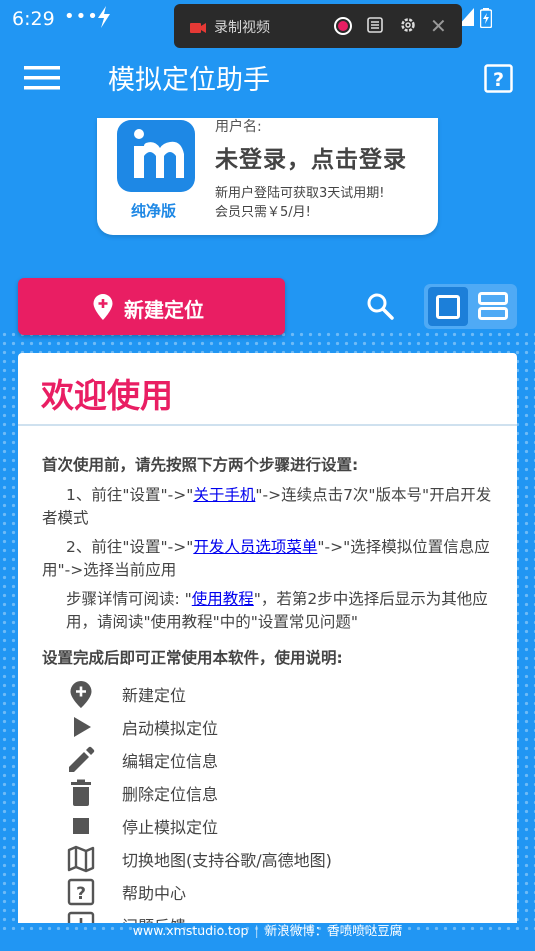 Image resolution: width=535 pixels, height=951 pixels. Describe the element at coordinates (242, 28) in the screenshot. I see `recorder-label: 录制视频` at that location.